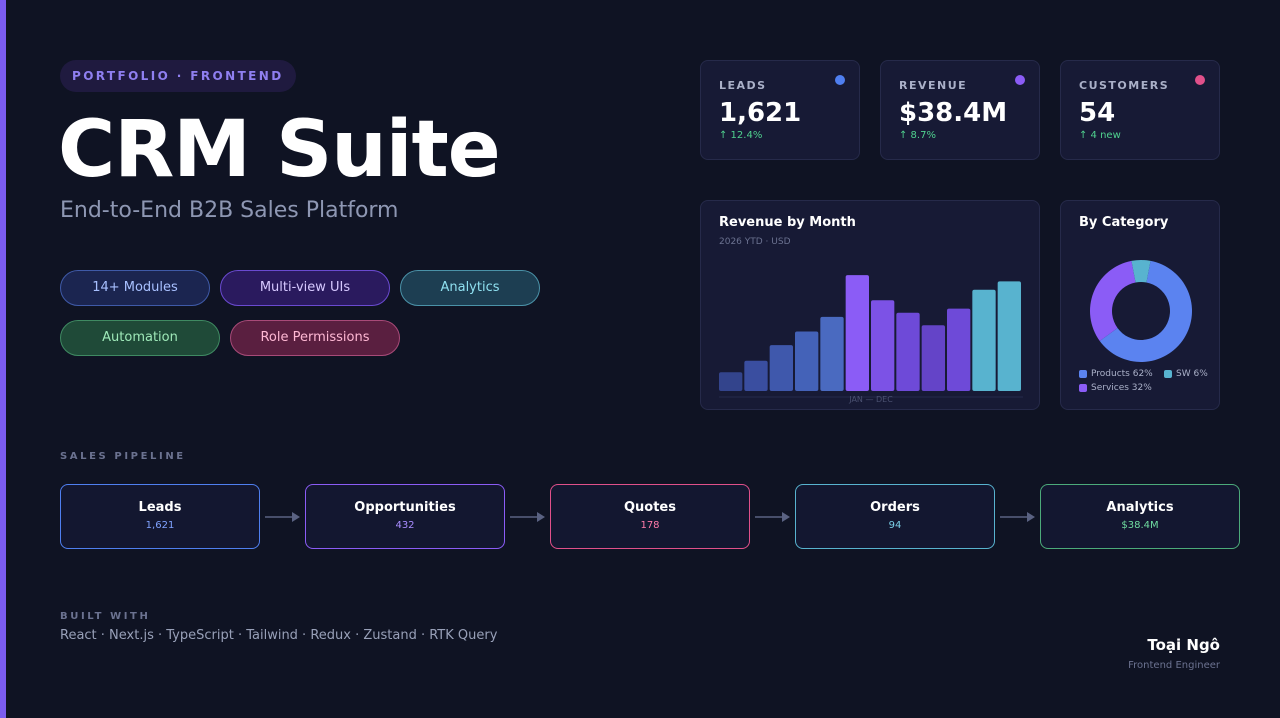 Image resolution: width=1280 pixels, height=718 pixels. I want to click on eyebrow-badge: PORTFOLIO · FRONTEND, so click(178, 76).